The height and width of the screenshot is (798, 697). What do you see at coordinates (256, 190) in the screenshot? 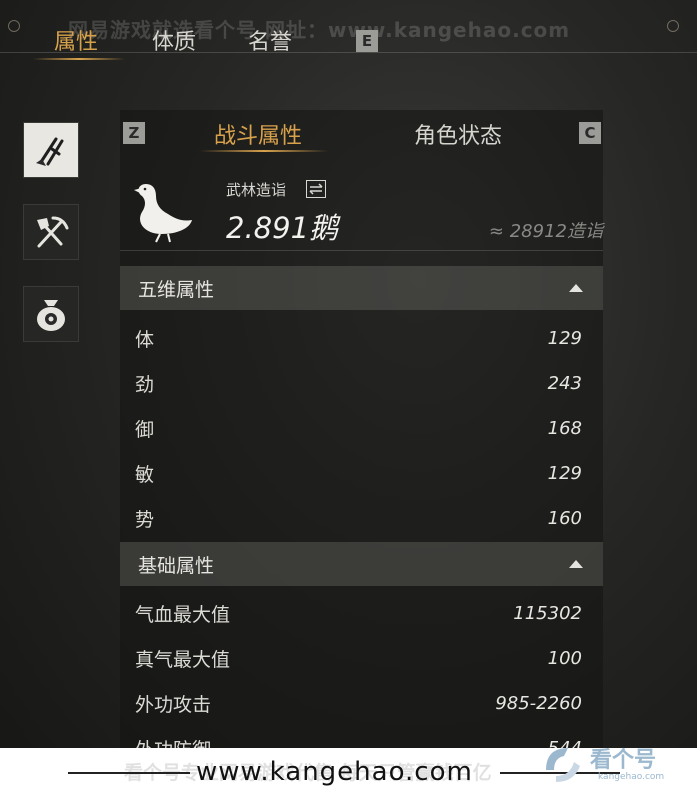
I see `rating-label: 武林造诣` at bounding box center [256, 190].